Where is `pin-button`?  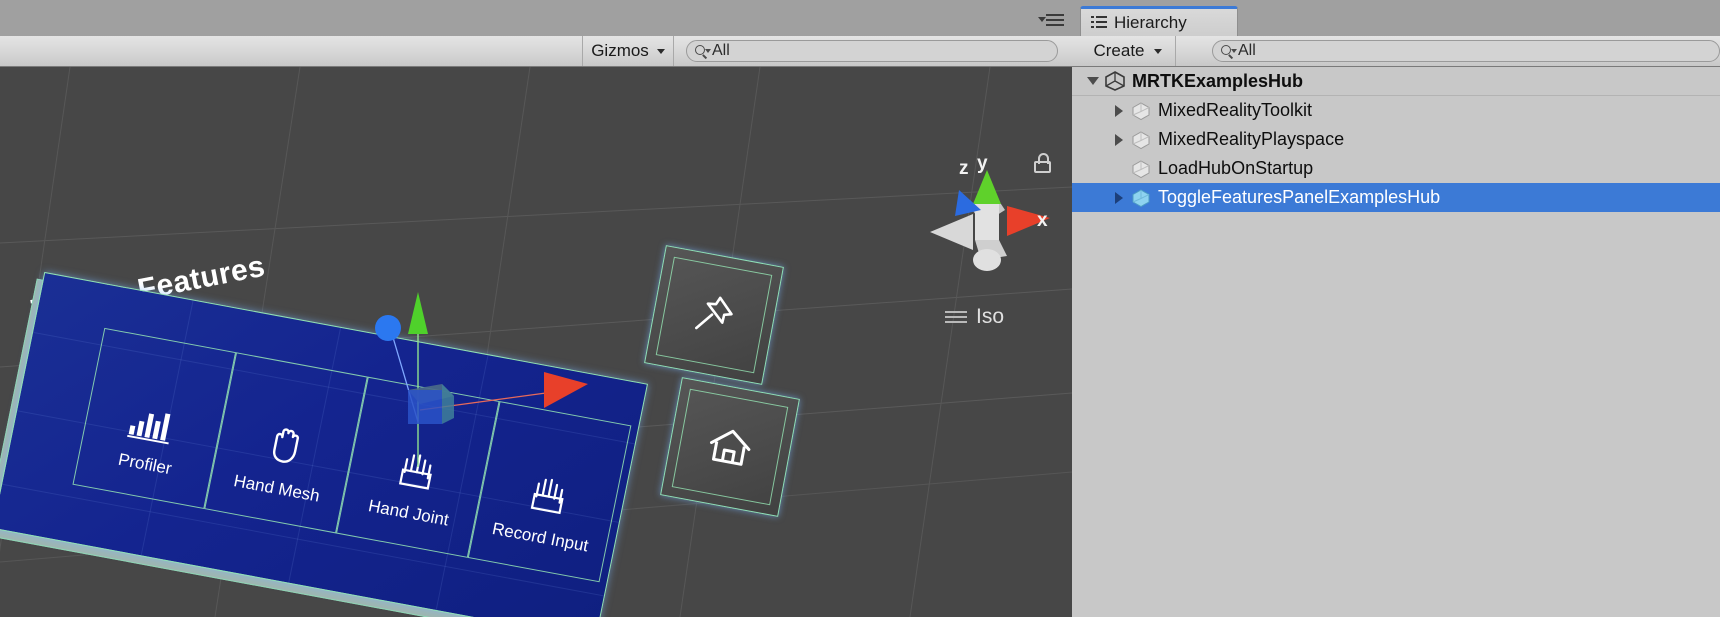 pin-button is located at coordinates (714, 315).